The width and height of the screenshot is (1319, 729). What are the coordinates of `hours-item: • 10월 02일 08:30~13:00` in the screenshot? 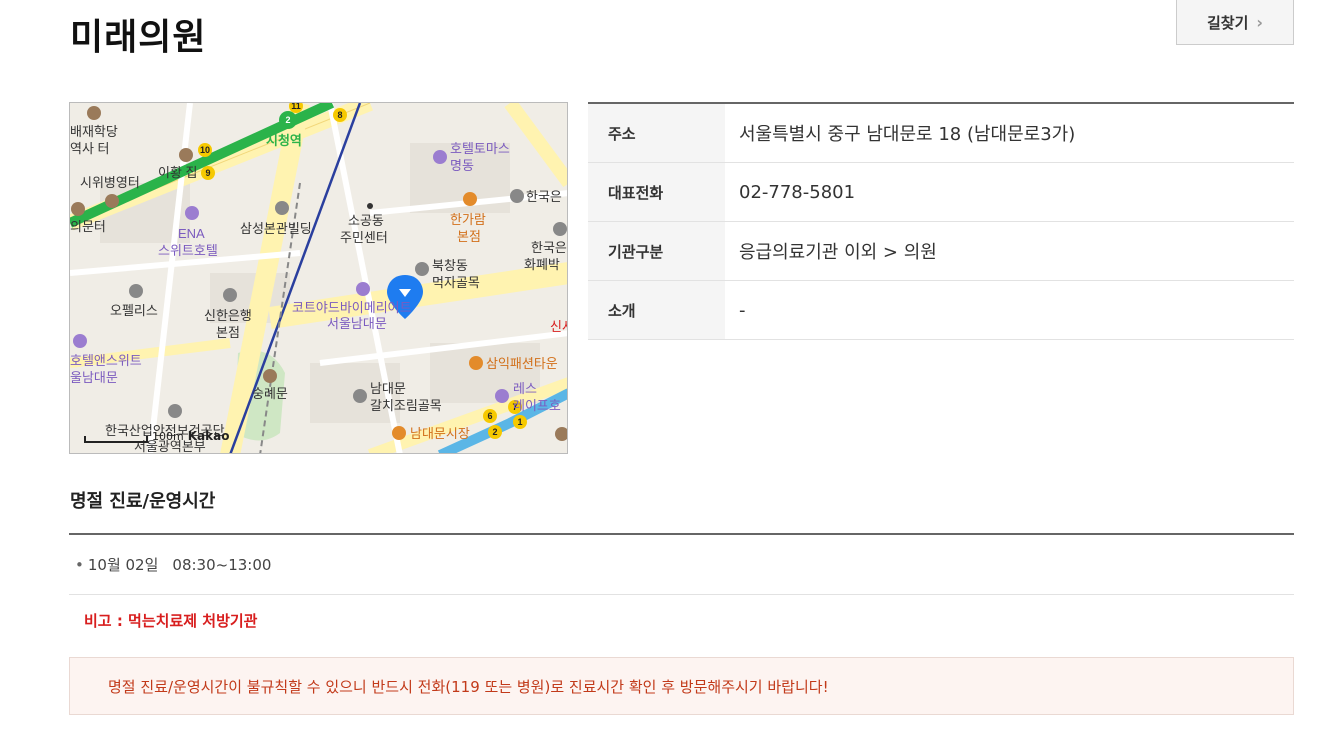 It's located at (681, 565).